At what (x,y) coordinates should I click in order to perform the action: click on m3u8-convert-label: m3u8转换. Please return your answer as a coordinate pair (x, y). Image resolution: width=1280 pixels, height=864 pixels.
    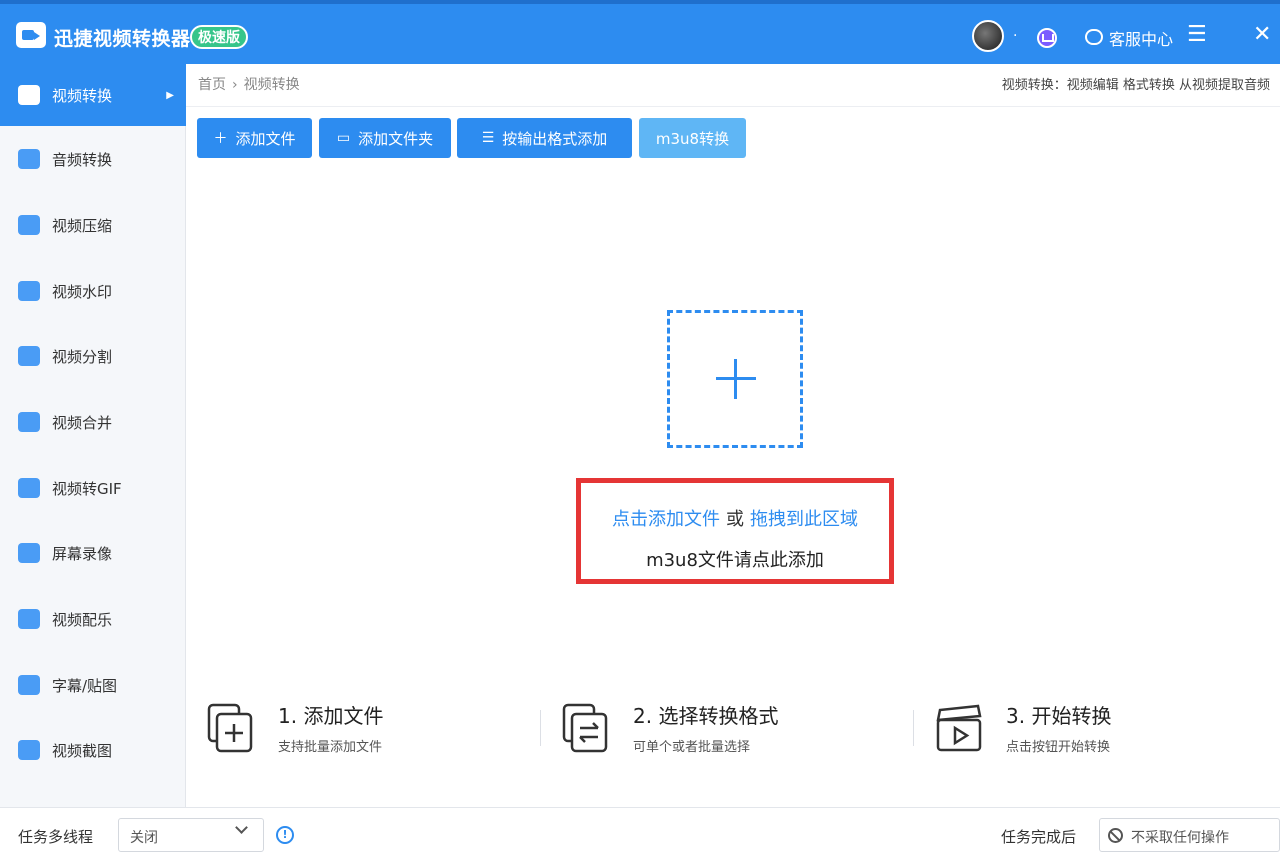
    Looking at the image, I should click on (692, 138).